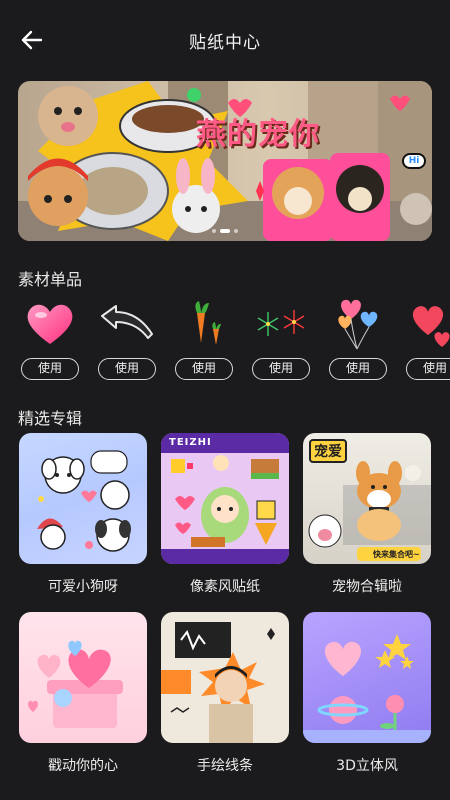 Image resolution: width=450 pixels, height=800 pixels. What do you see at coordinates (225, 587) in the screenshot?
I see `album-title: 像素风贴纸` at bounding box center [225, 587].